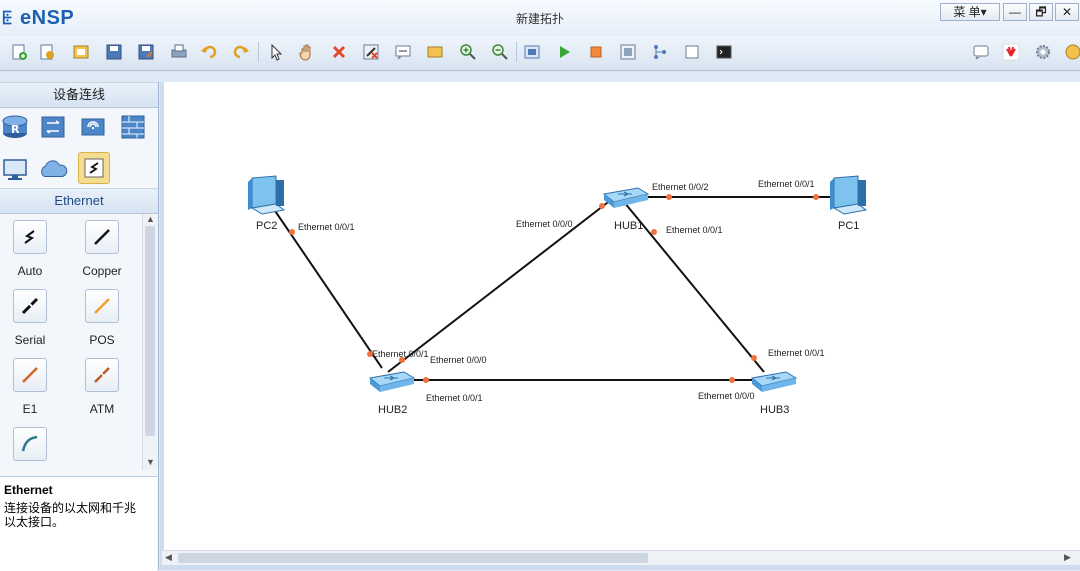  I want to click on pc-icon, so click(15, 169).